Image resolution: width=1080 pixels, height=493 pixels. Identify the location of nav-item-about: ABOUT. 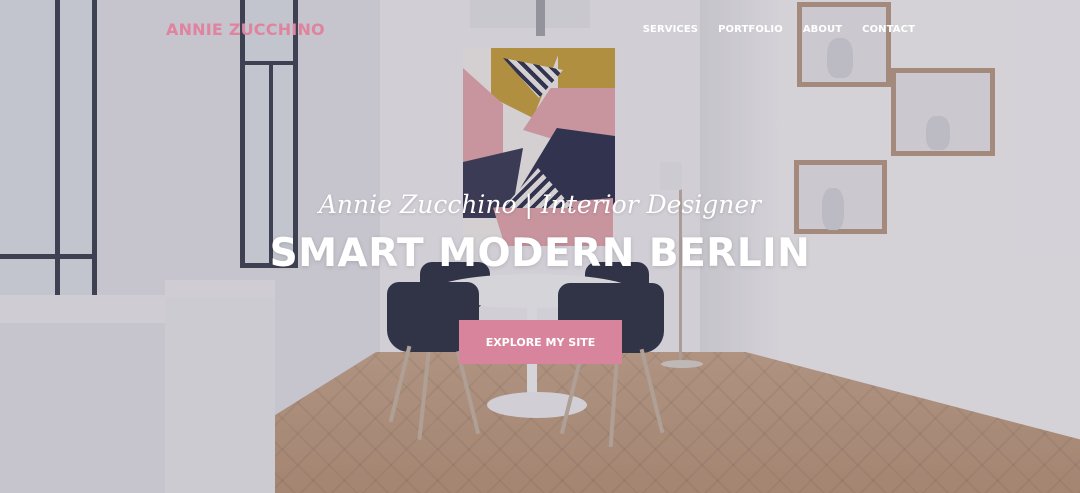
(822, 29).